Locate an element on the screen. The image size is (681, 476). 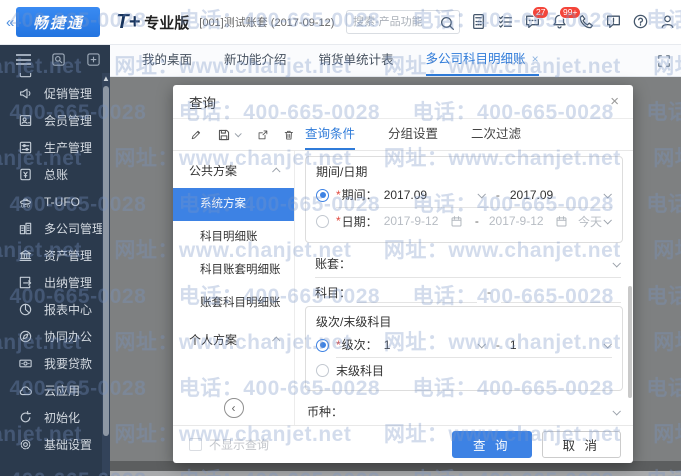
user-icon is located at coordinates (668, 22).